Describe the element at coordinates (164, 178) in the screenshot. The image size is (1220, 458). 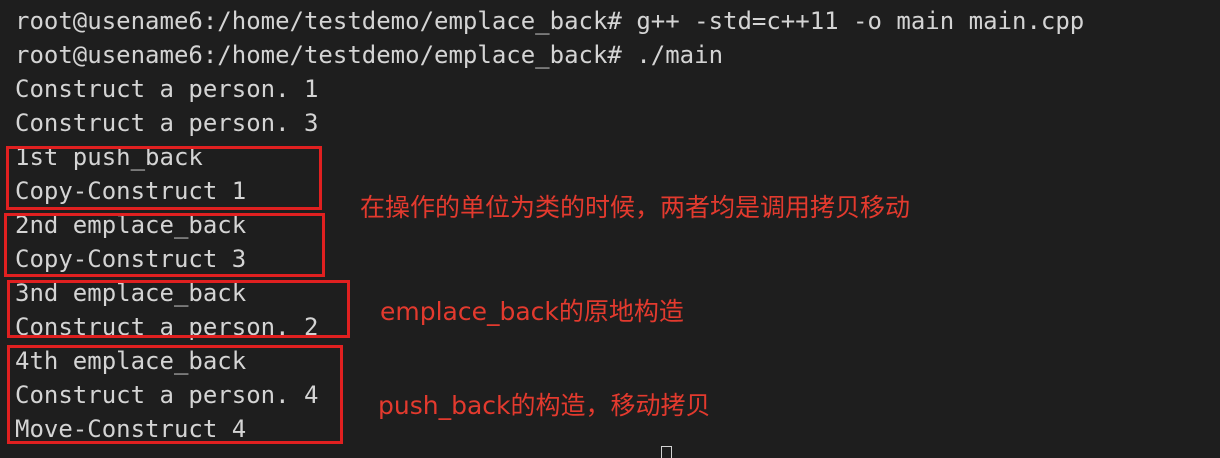
I see `highlight-box-push-back` at that location.